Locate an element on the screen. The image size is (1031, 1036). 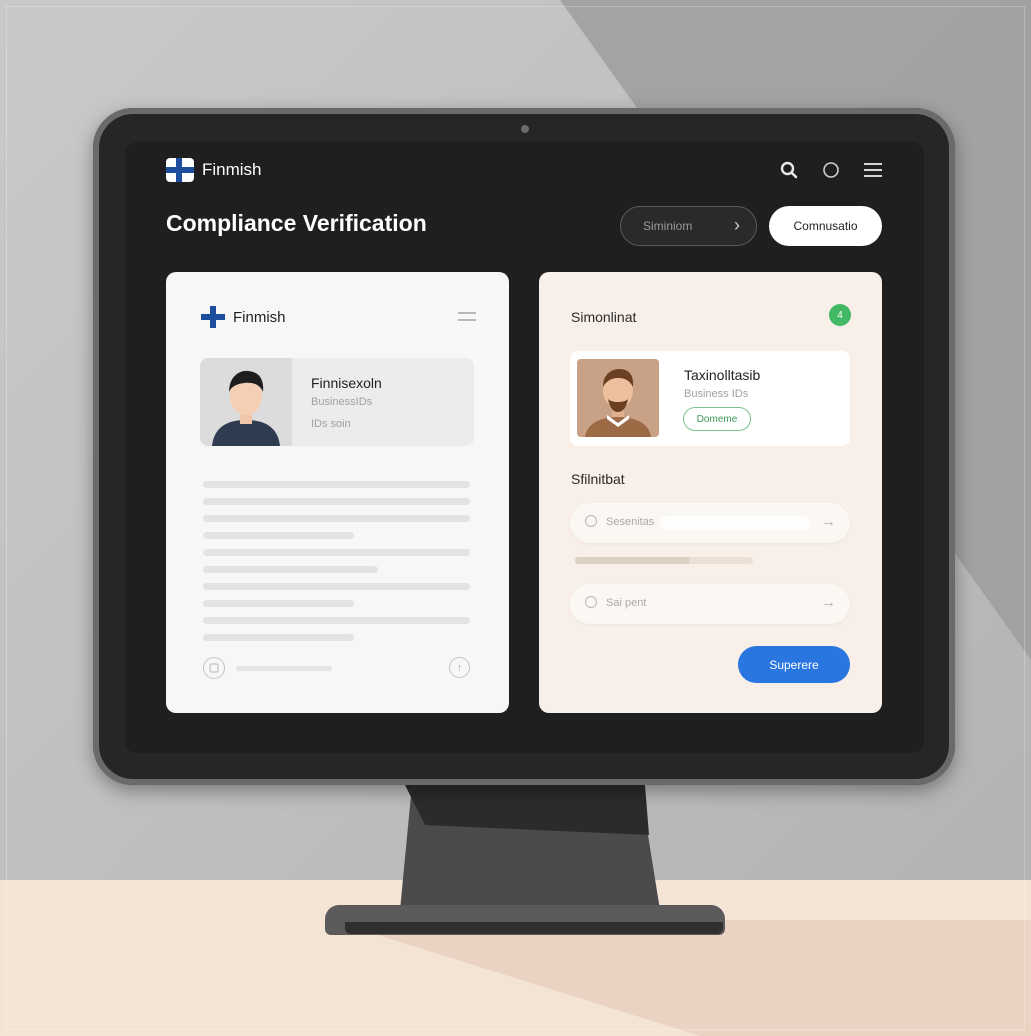
primary-action-button: Comnusatio is located at coordinates (825, 226).